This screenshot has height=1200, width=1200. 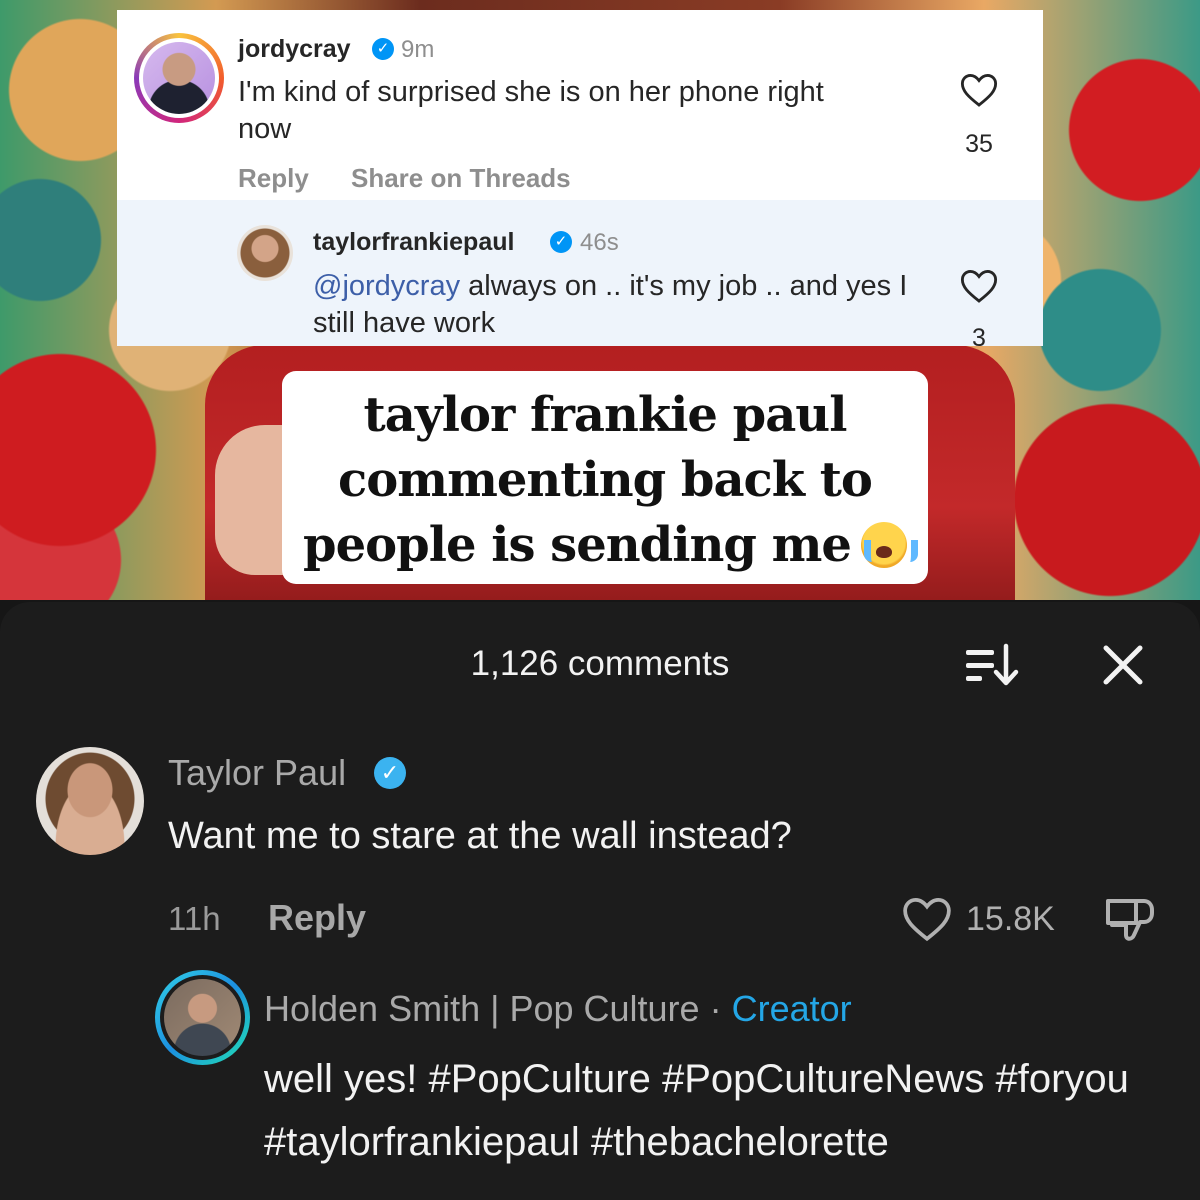 What do you see at coordinates (461, 178) in the screenshot?
I see `share-on-threads-button: Share on Threads` at bounding box center [461, 178].